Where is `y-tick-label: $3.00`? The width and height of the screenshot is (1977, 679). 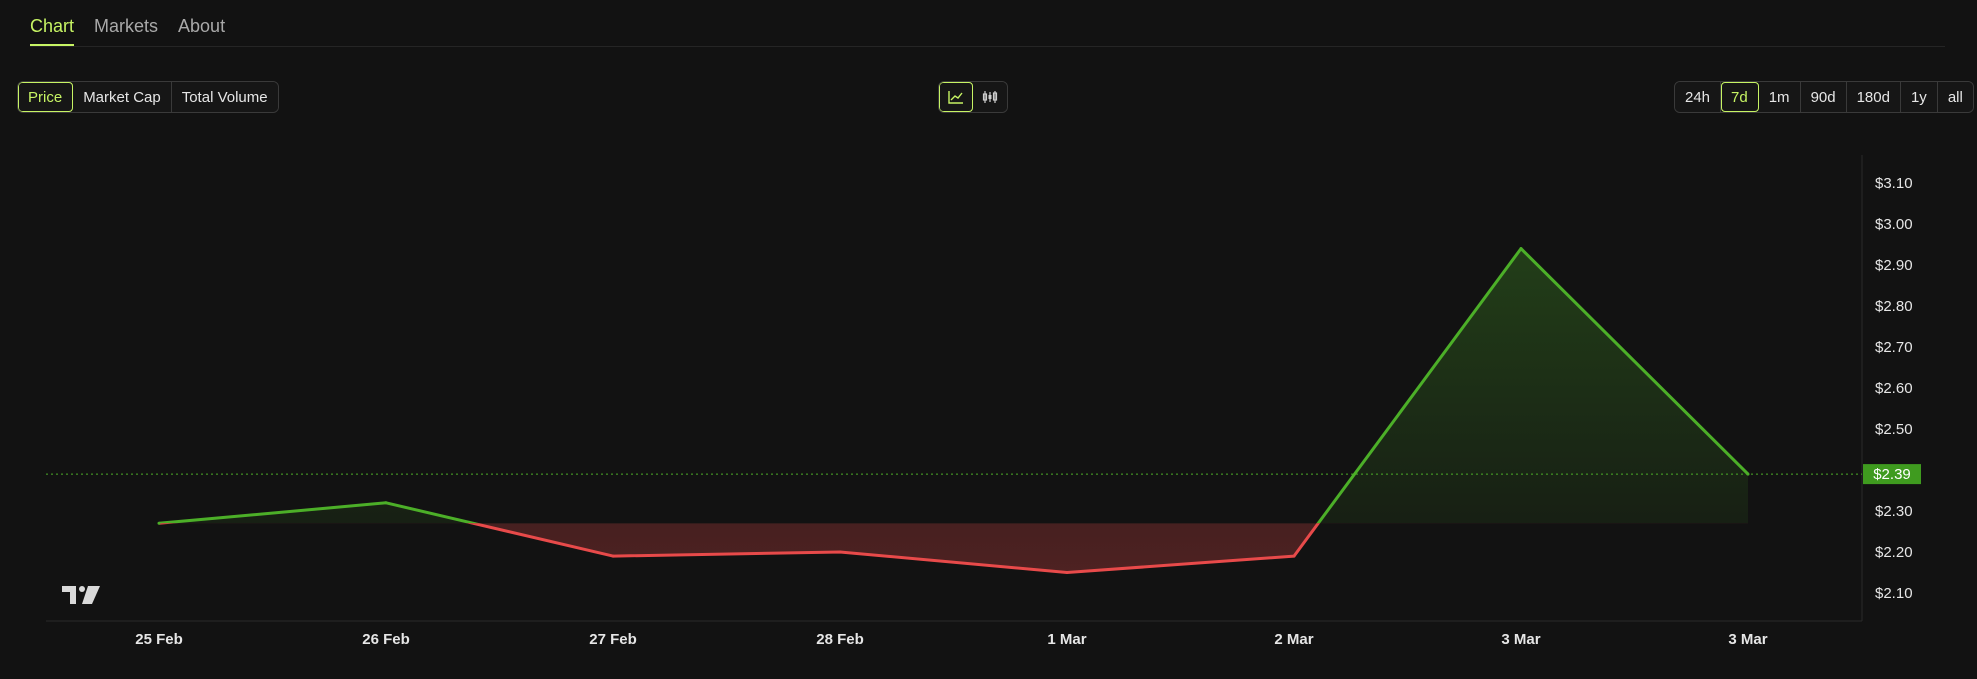 y-tick-label: $3.00 is located at coordinates (1894, 224).